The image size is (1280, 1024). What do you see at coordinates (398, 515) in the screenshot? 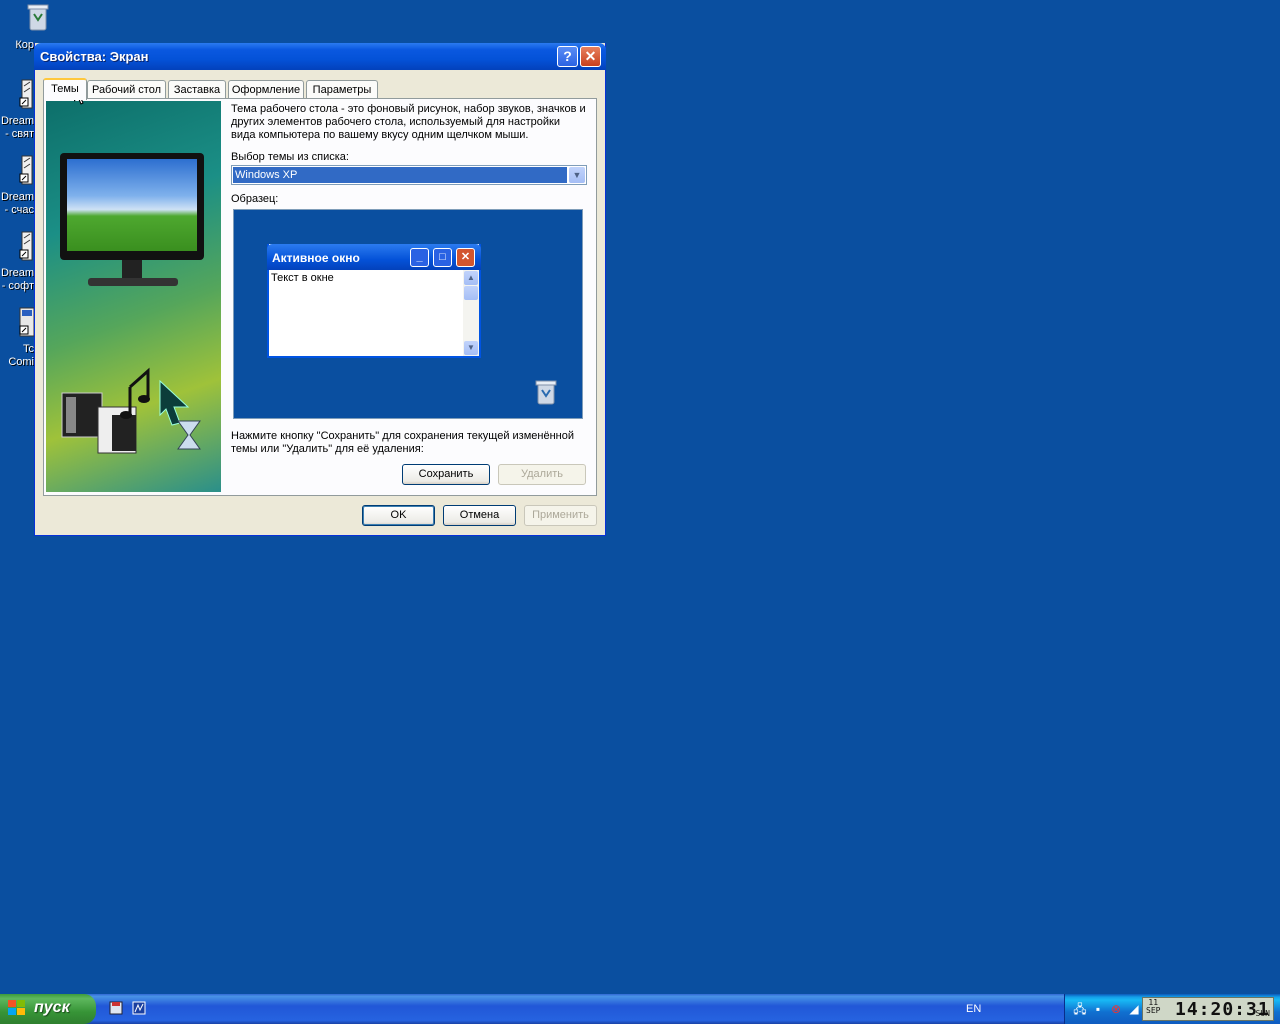
I see `ok-button: OK` at bounding box center [398, 515].